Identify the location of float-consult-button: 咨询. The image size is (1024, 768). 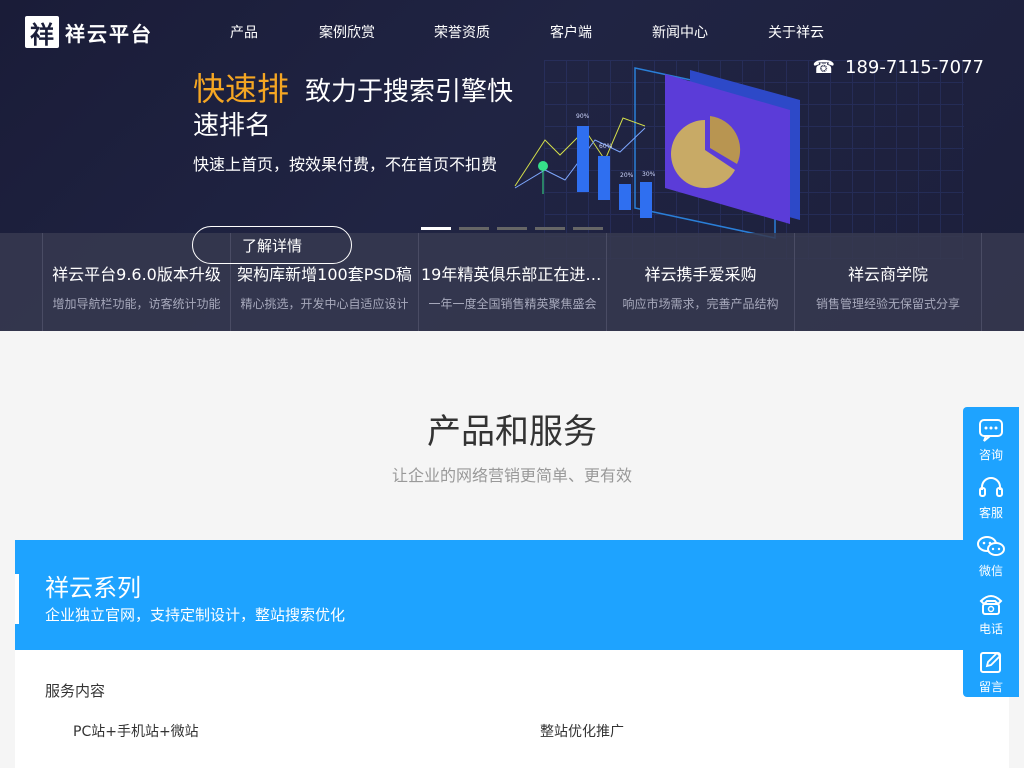
(991, 440).